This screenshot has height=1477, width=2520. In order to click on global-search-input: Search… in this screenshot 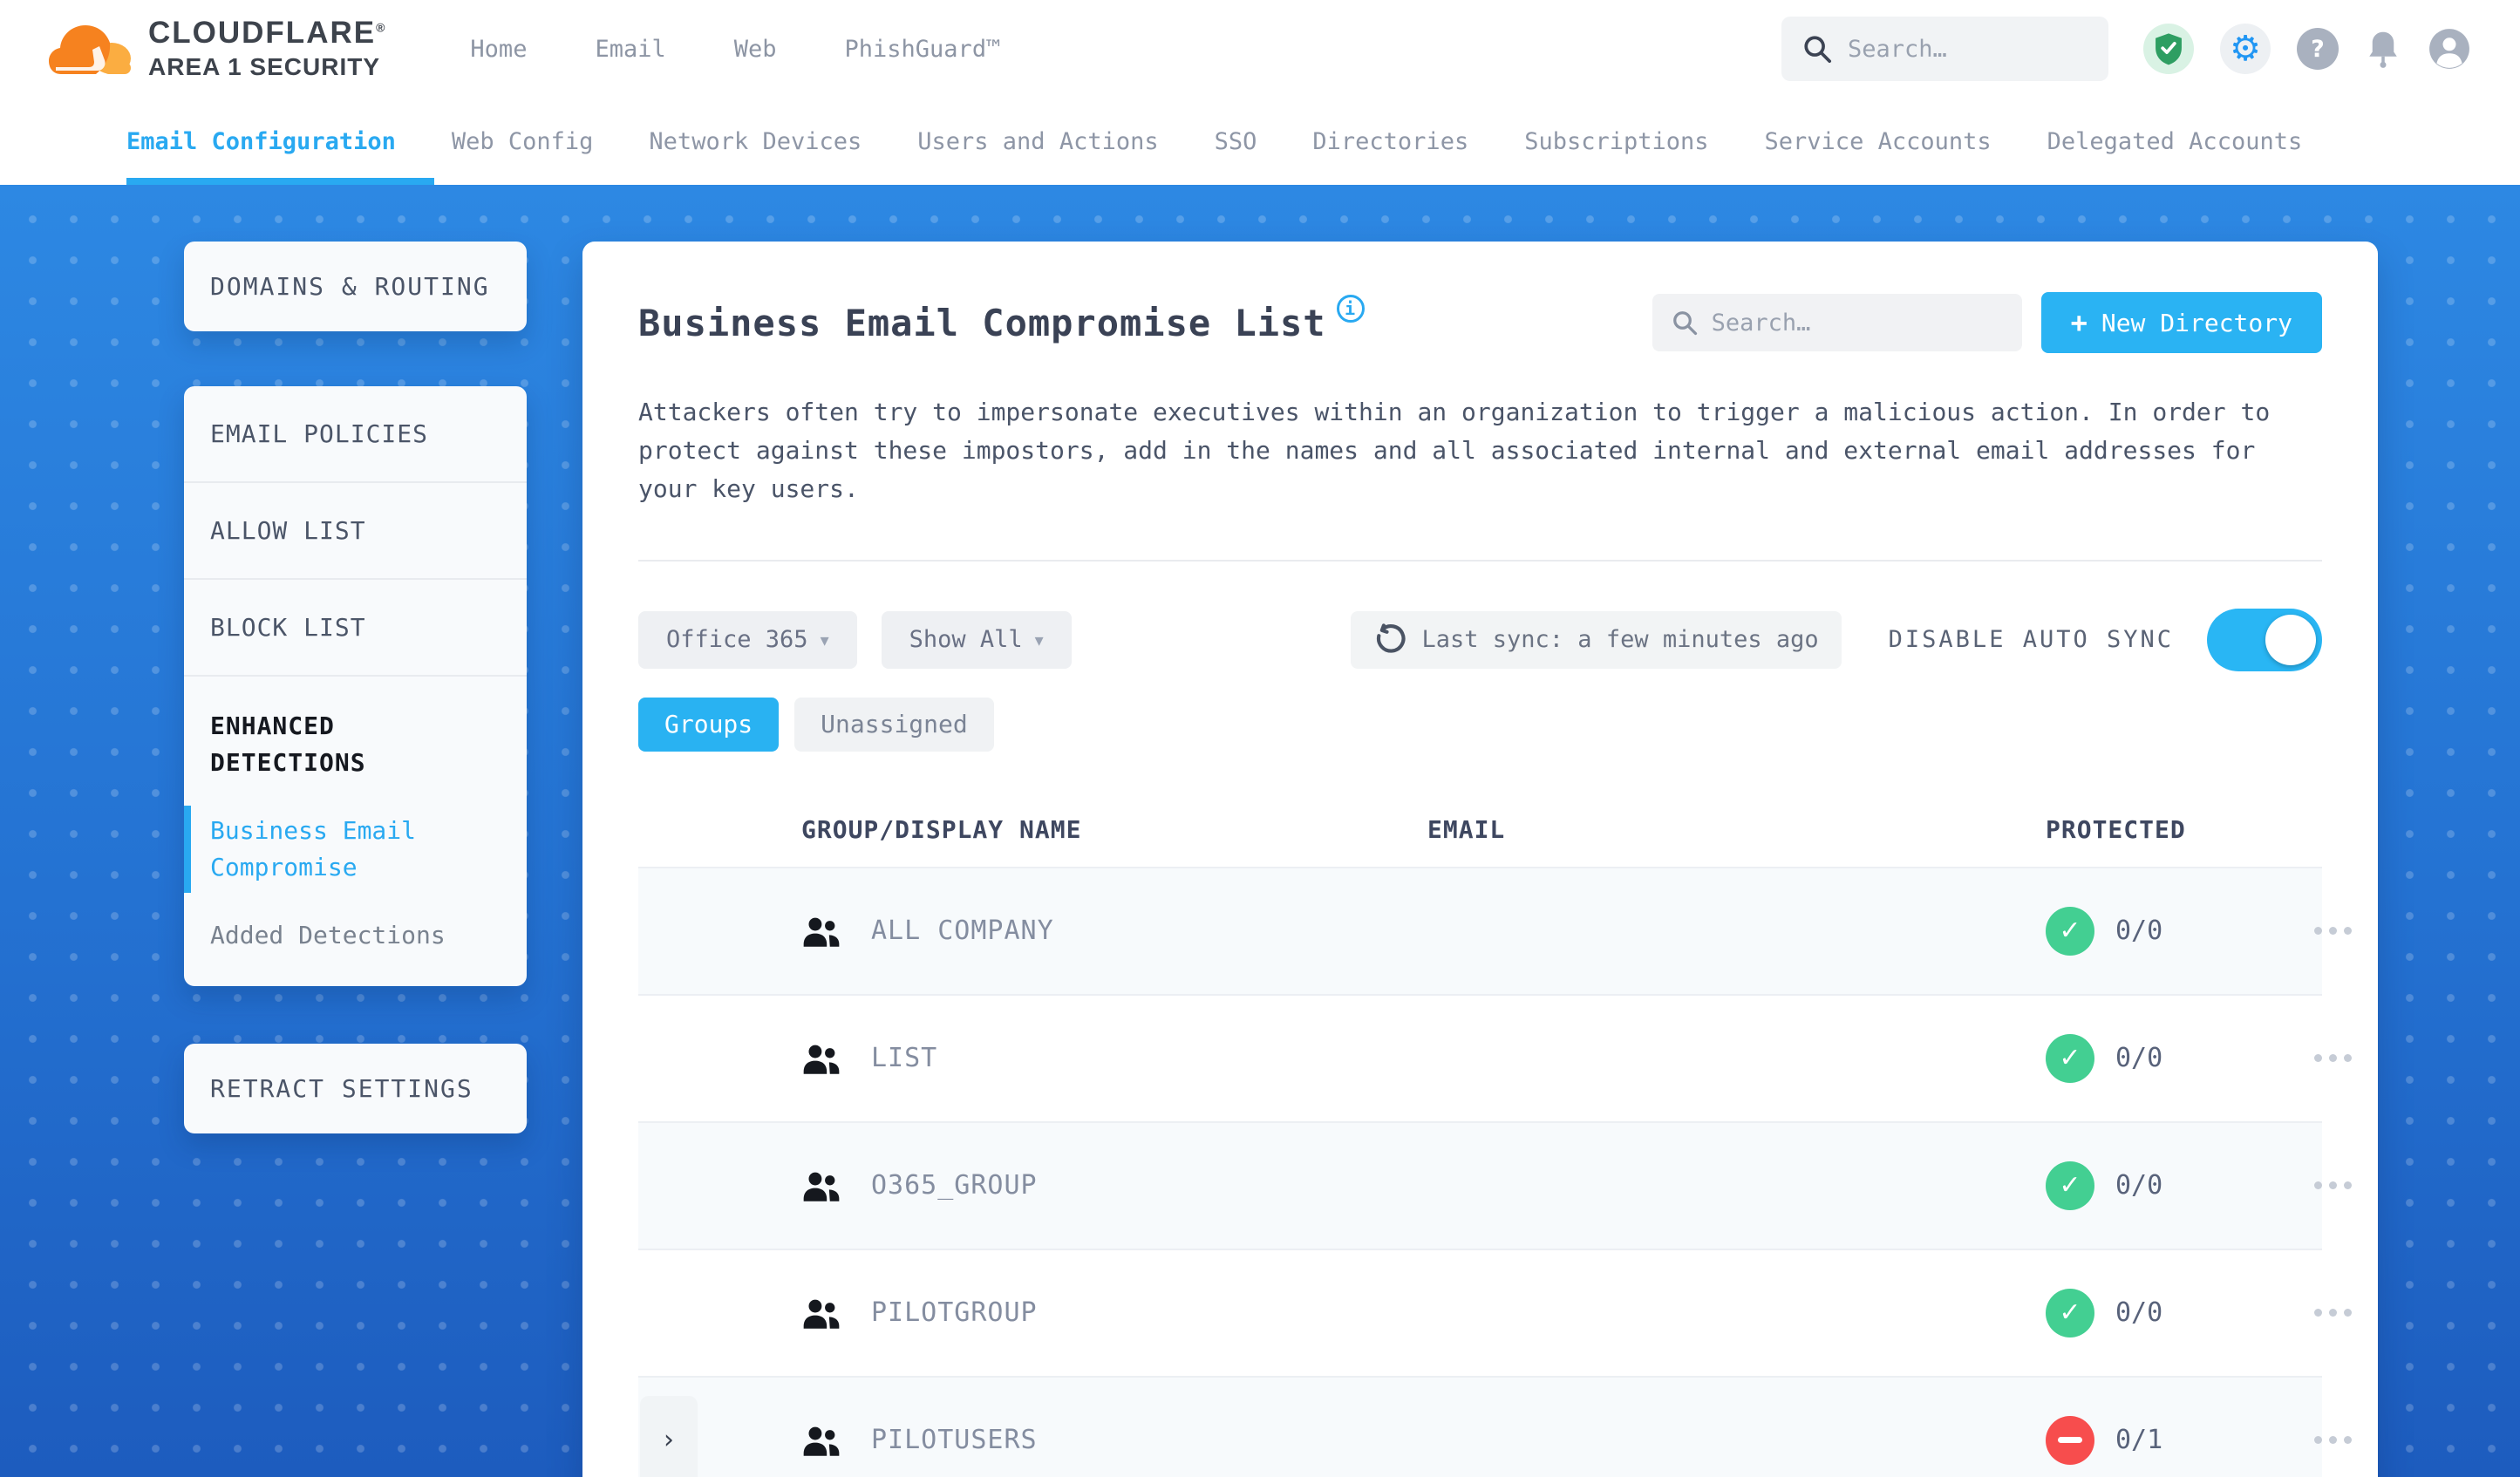, I will do `click(1944, 49)`.